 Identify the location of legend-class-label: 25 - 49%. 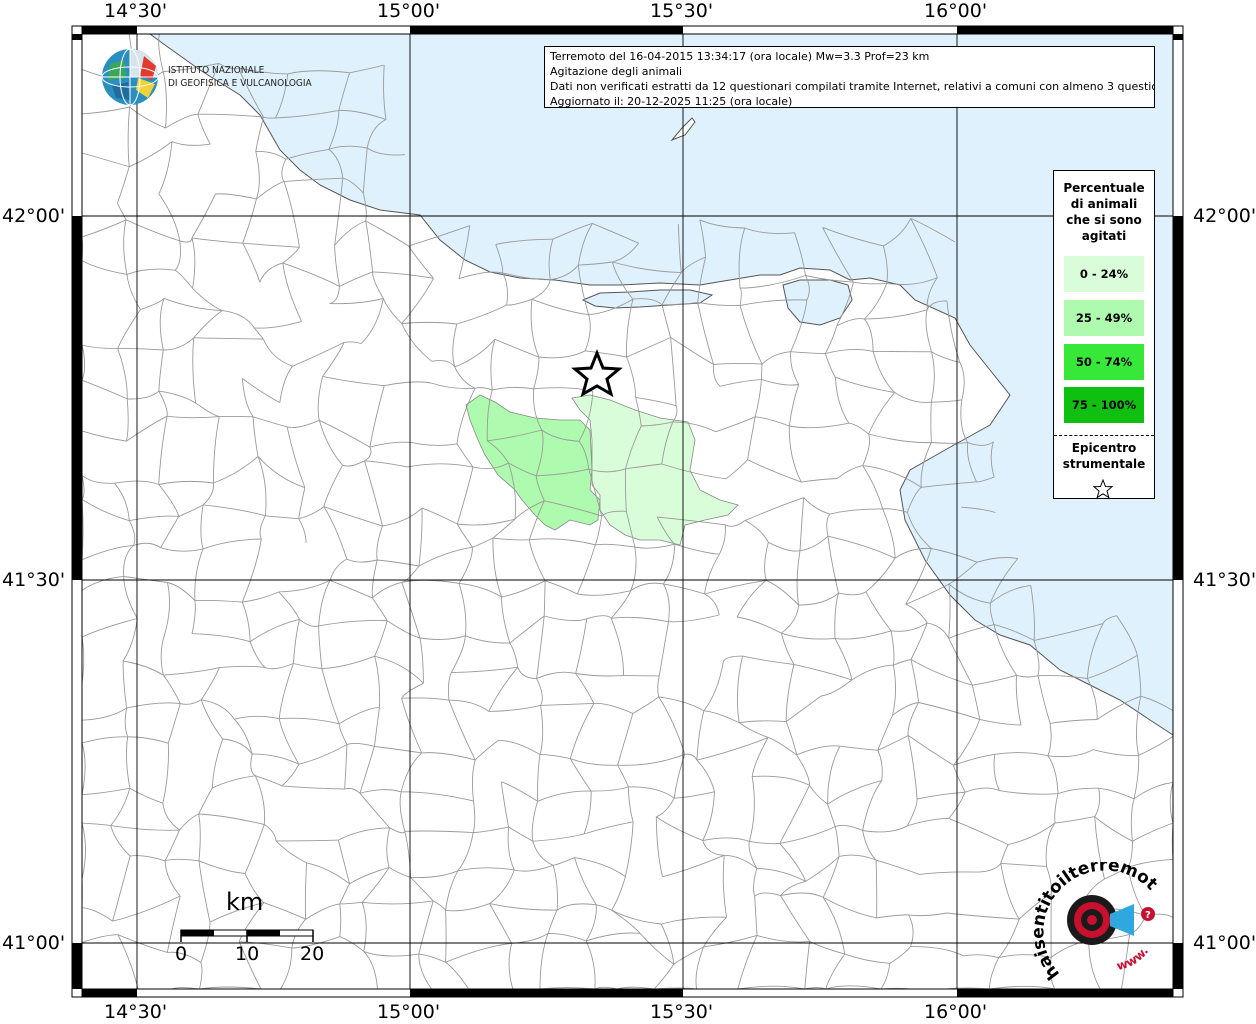
(1104, 318).